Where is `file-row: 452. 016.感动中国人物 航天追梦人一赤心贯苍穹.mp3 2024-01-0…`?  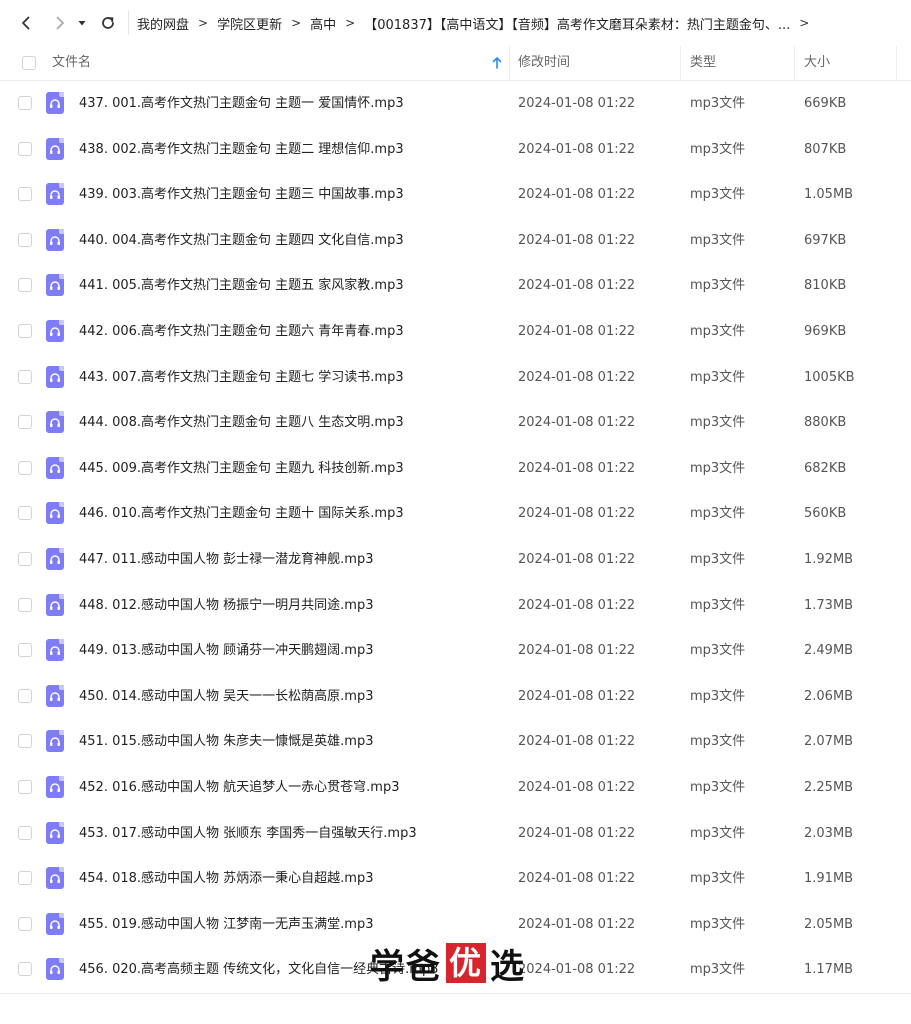
file-row: 452. 016.感动中国人物 航天追梦人一赤心贯苍穹.mp3 2024-01-0… is located at coordinates (455, 788).